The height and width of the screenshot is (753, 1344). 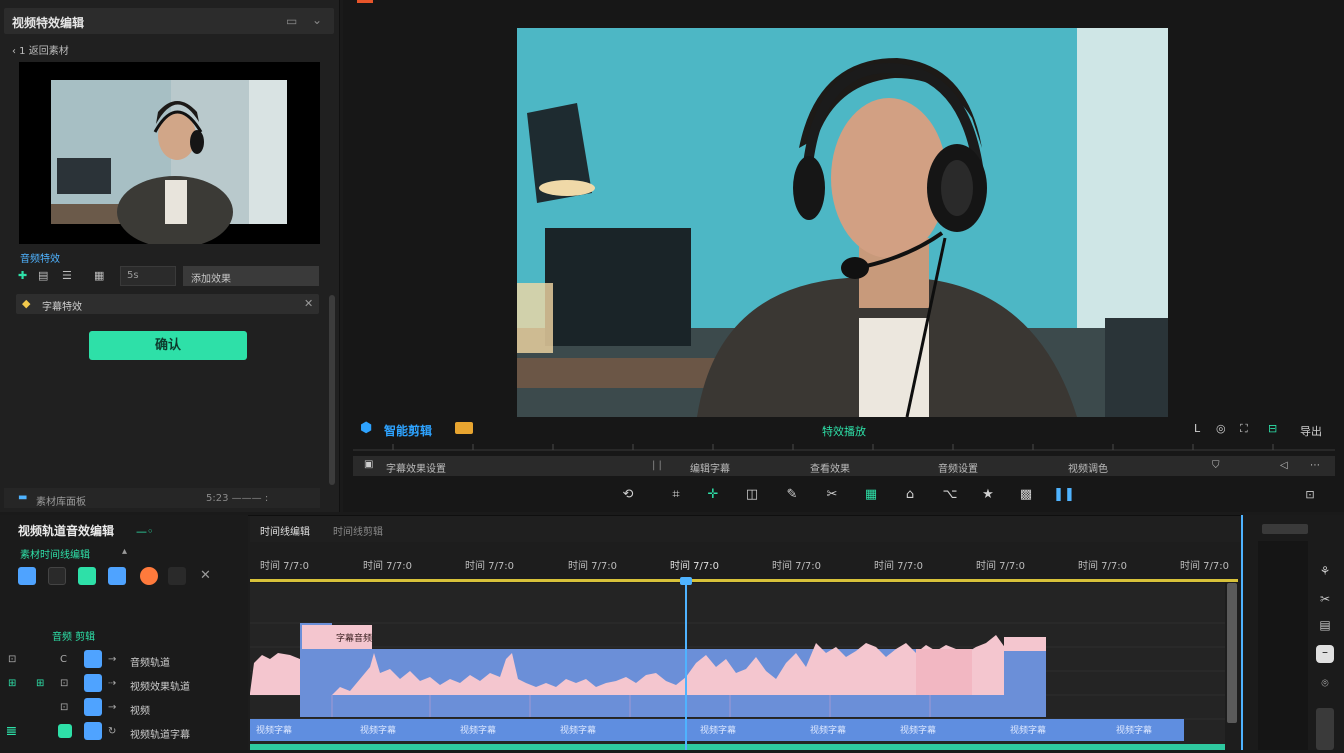 I want to click on chevron-down-icon: ⌄, so click(x=317, y=20).